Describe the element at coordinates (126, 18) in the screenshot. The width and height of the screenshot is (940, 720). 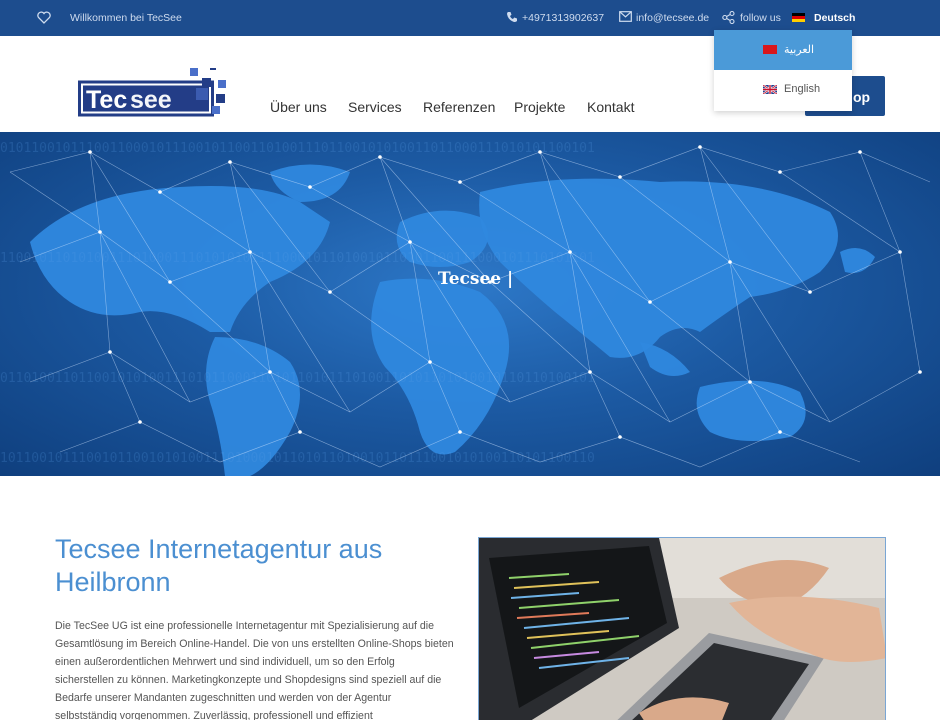
I see `welcome-text: Willkommen bei TecSee` at that location.